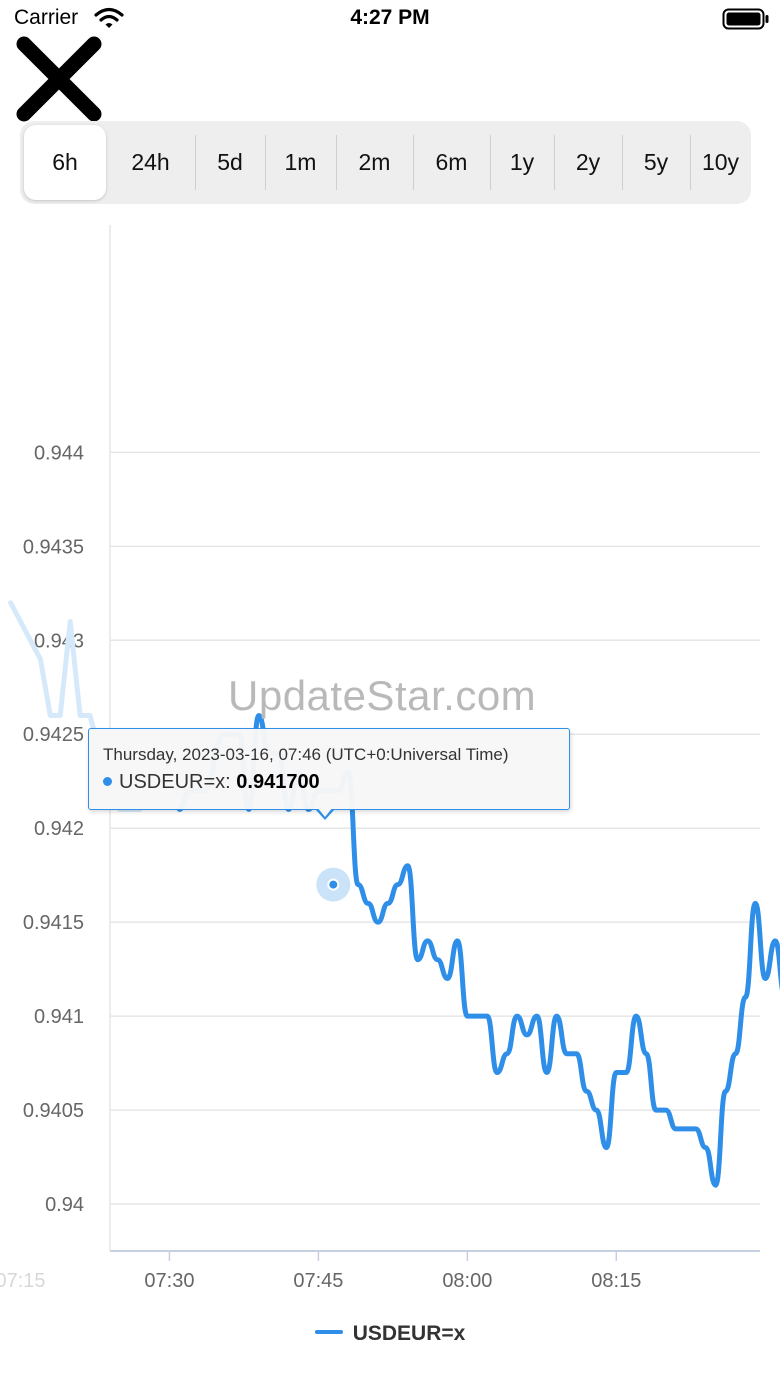 The image size is (780, 1387). Describe the element at coordinates (328, 1332) in the screenshot. I see `legend-swatch` at that location.